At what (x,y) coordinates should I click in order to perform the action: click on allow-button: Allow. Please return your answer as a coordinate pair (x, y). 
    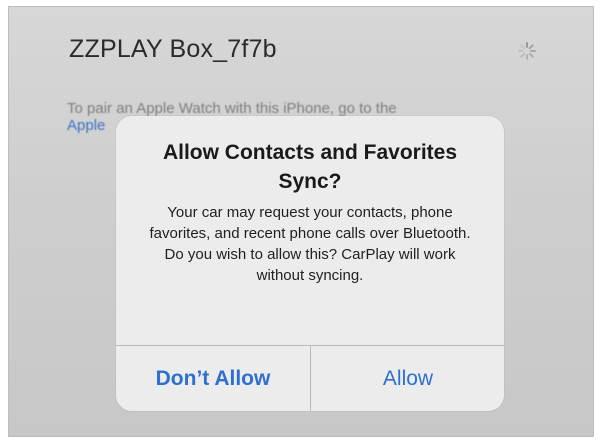
    Looking at the image, I should click on (407, 378).